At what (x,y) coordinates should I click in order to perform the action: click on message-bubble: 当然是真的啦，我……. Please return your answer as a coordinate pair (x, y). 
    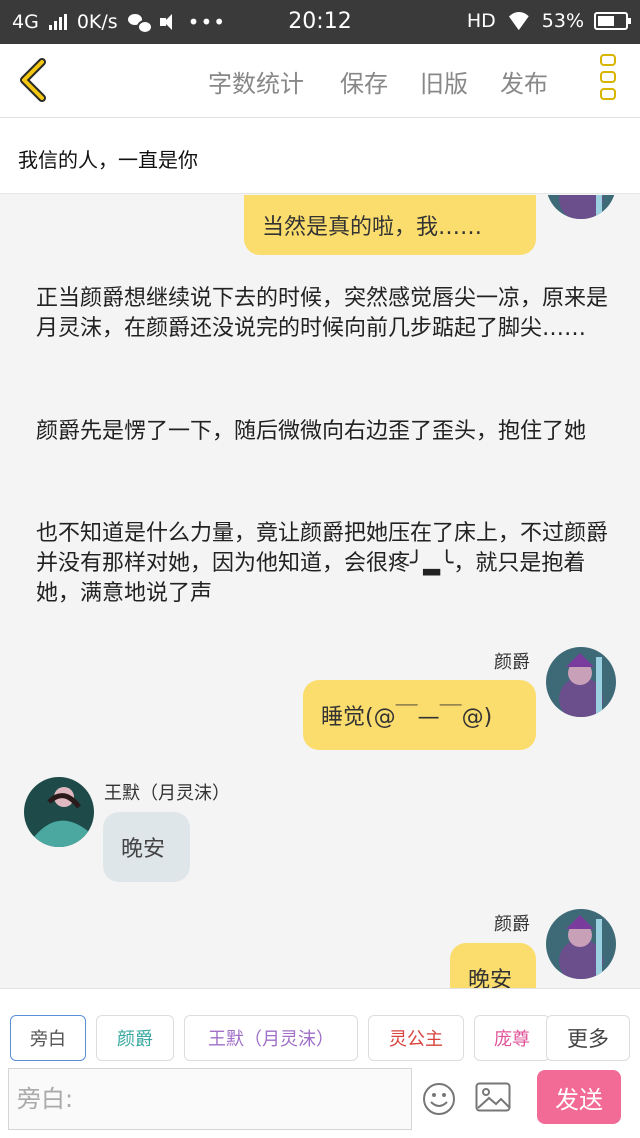
    Looking at the image, I should click on (390, 225).